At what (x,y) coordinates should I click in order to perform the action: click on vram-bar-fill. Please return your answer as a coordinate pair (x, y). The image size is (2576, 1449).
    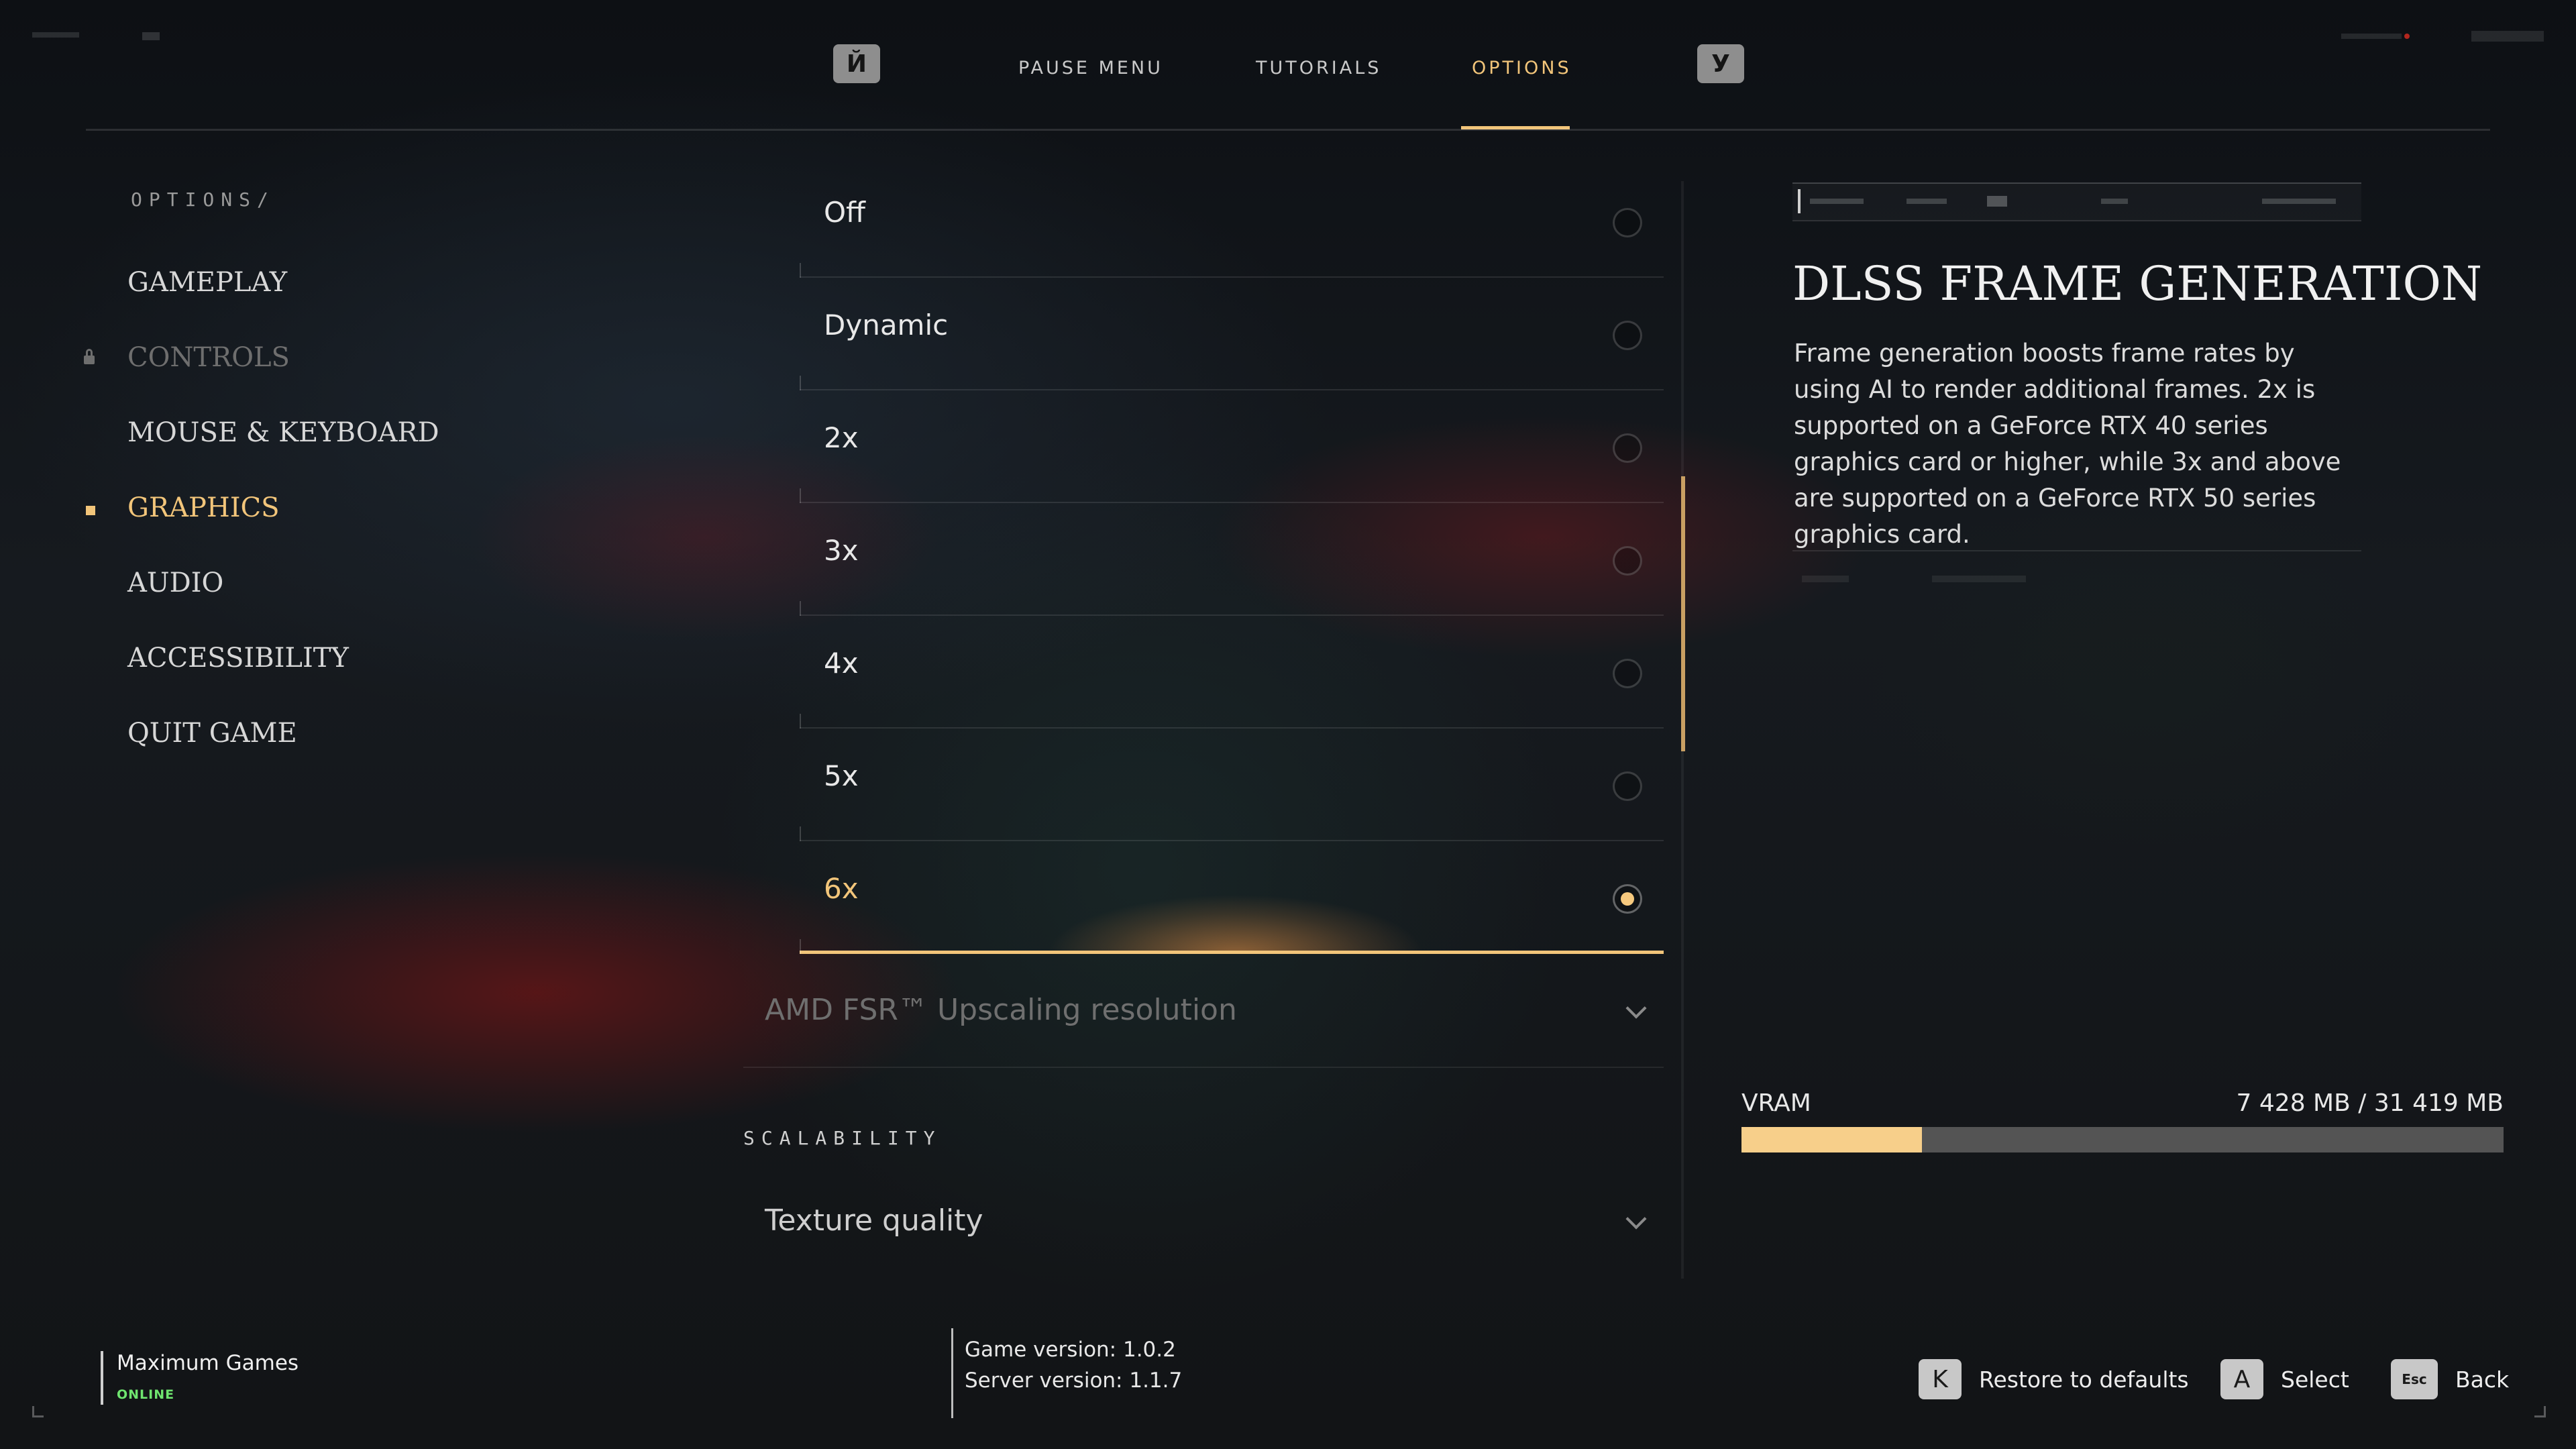
    Looking at the image, I should click on (1831, 1139).